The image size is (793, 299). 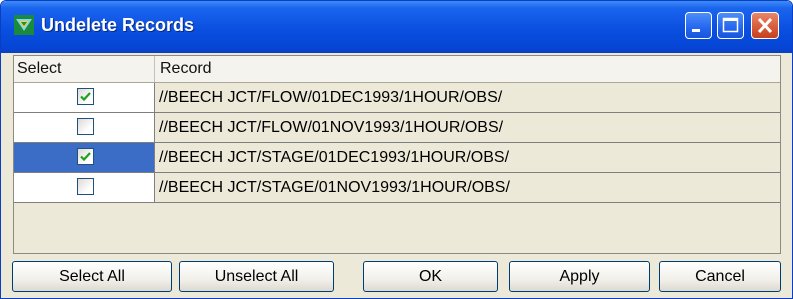 I want to click on maximize-button, so click(x=730, y=25).